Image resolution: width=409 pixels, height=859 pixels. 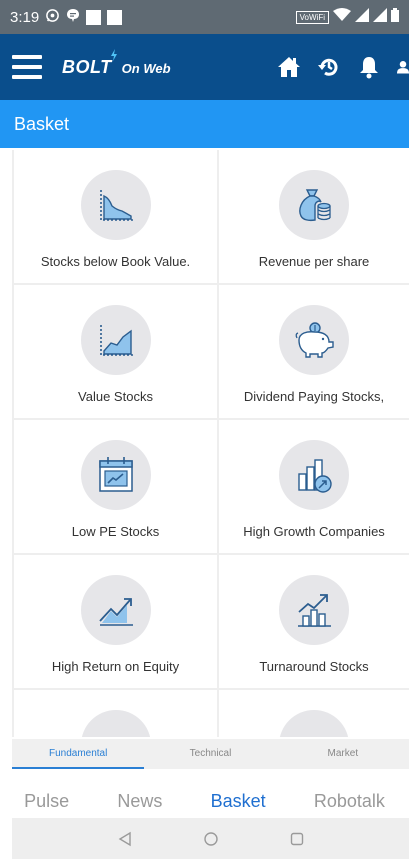 I want to click on brand-subtitle: On Web, so click(x=146, y=68).